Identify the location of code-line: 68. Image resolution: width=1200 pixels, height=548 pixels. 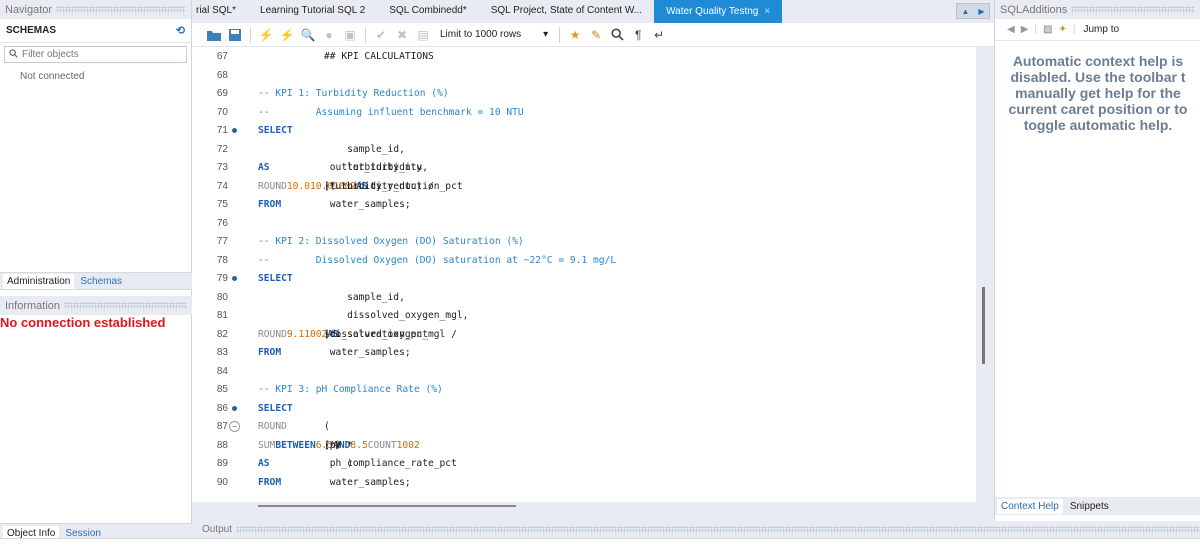
(584, 76).